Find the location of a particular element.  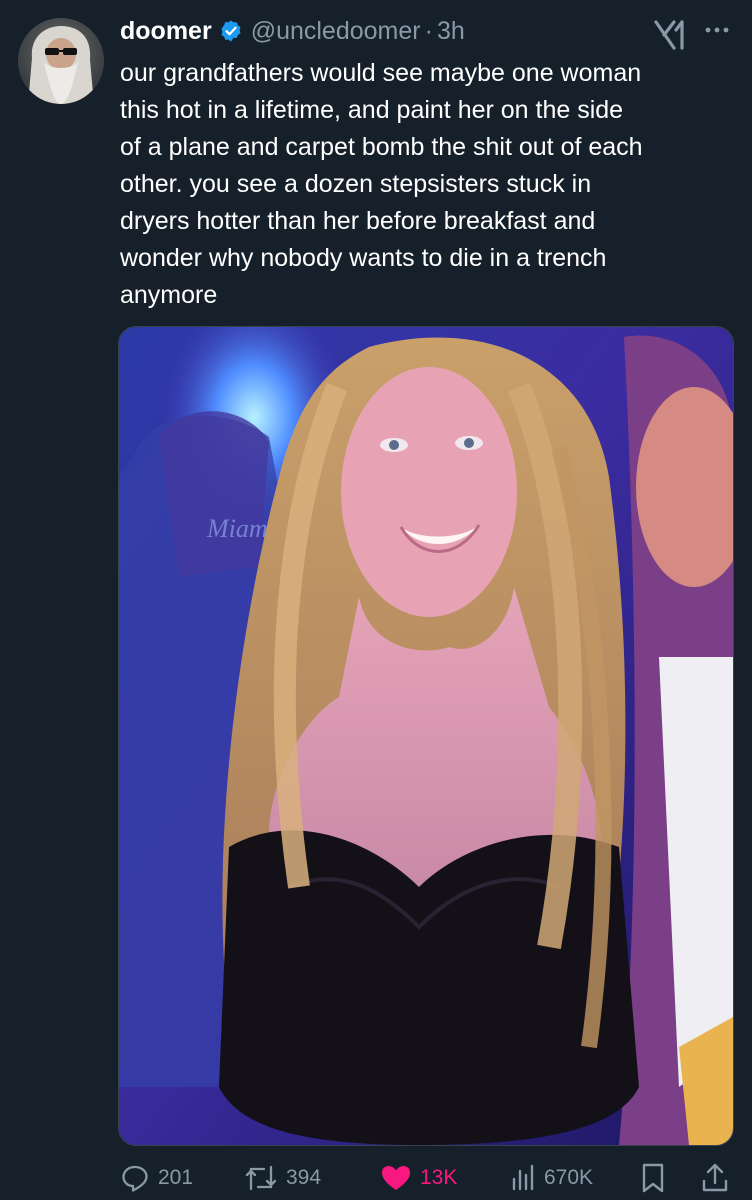

reply-icon is located at coordinates (135, 1178).